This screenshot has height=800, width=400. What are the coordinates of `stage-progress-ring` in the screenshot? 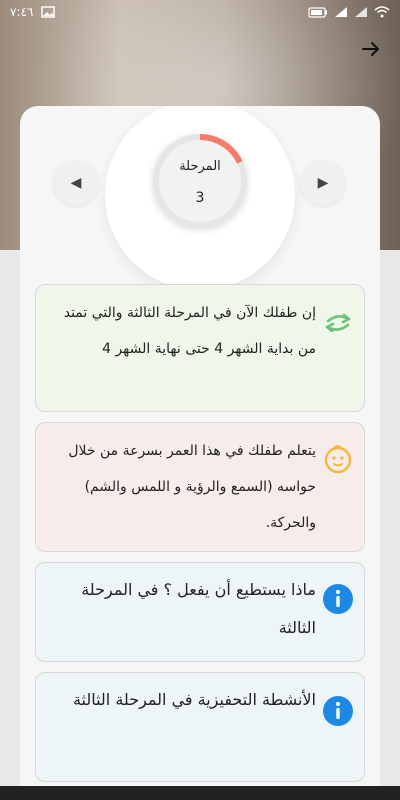 It's located at (200, 181).